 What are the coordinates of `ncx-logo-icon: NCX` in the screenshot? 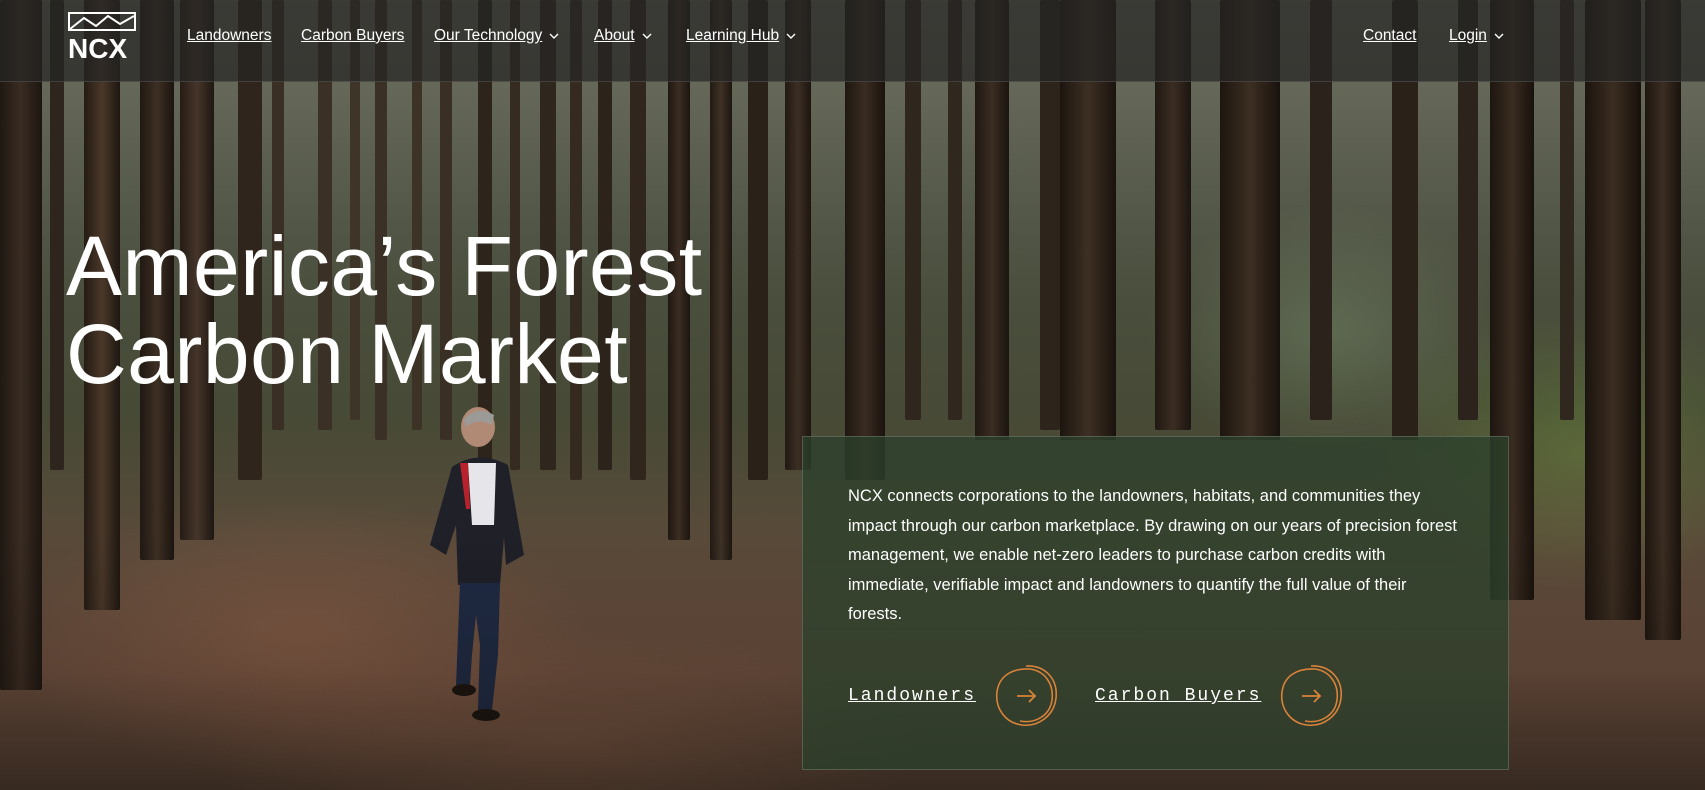 It's located at (102, 38).